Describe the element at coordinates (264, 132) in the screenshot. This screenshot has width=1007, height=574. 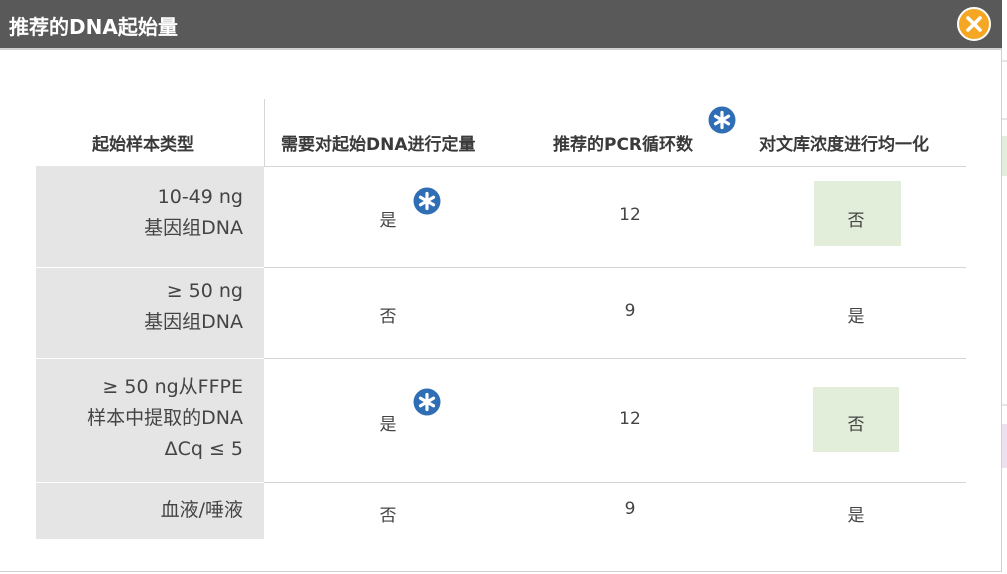
I see `header-divider` at that location.